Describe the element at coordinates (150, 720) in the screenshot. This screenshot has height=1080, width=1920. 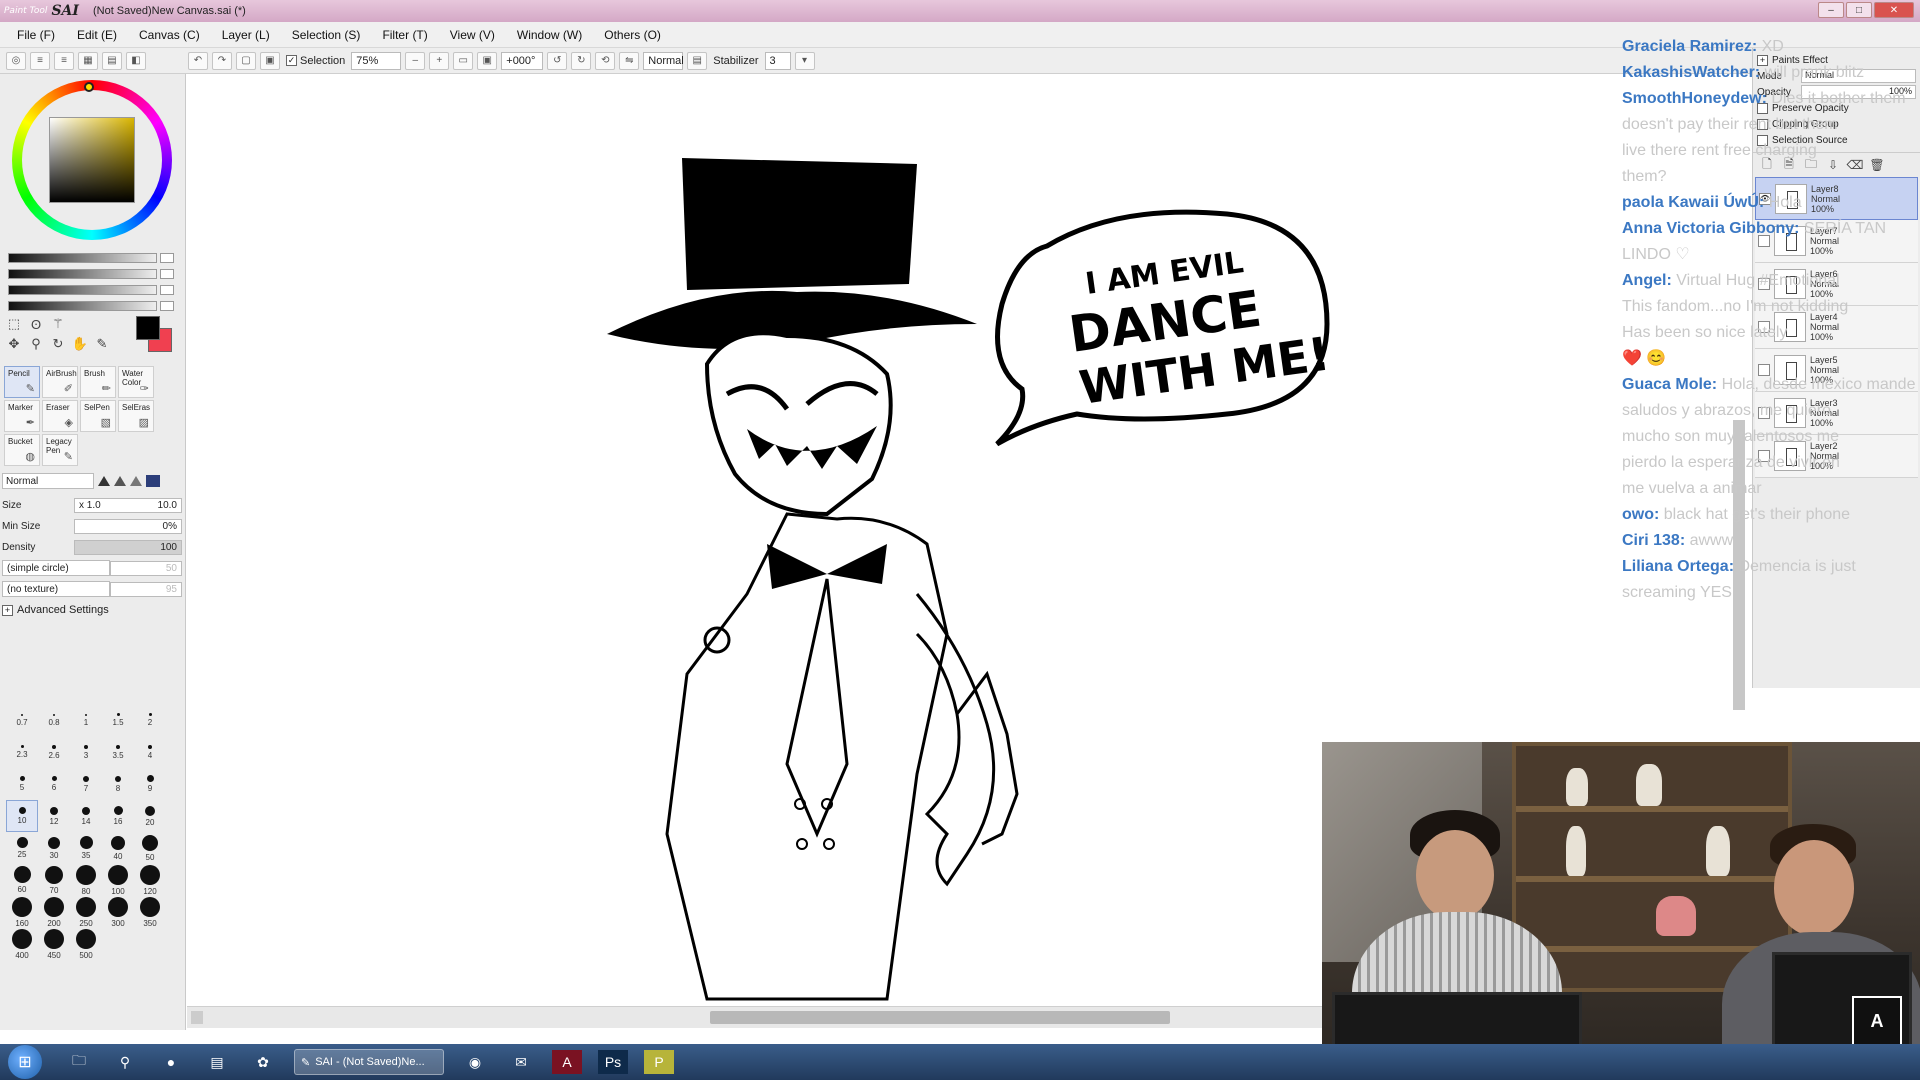
I see `brush-size-option: 2` at that location.